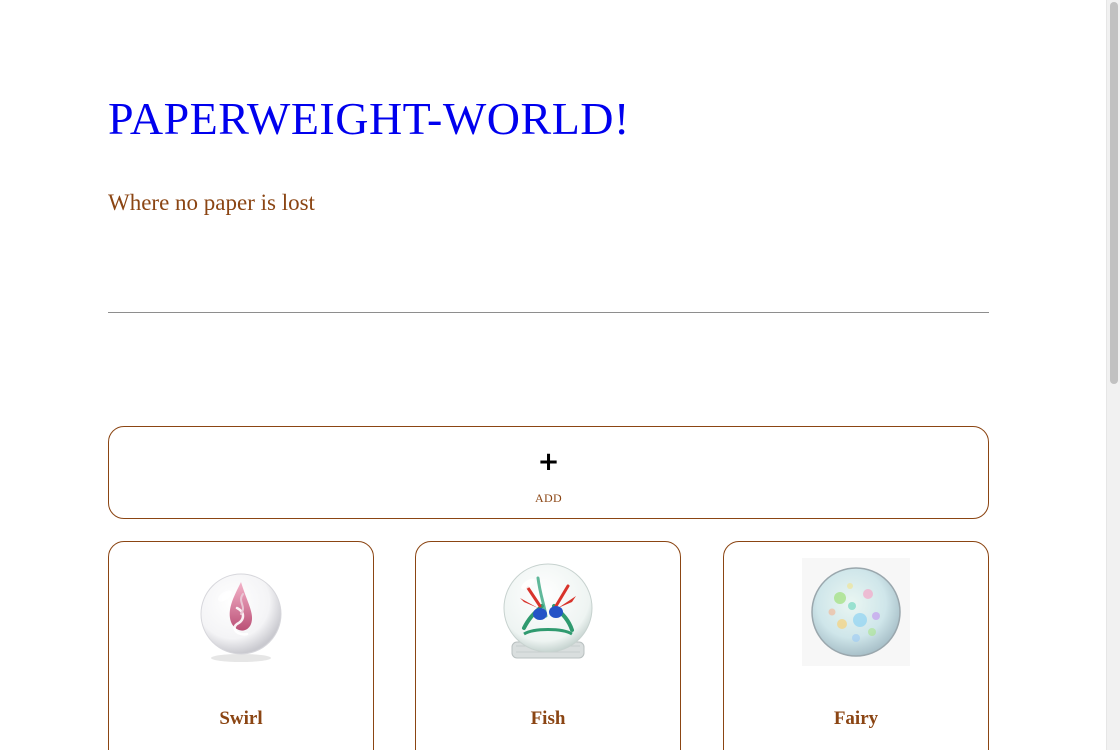 The width and height of the screenshot is (1120, 750). I want to click on product-name: Fairy, so click(856, 718).